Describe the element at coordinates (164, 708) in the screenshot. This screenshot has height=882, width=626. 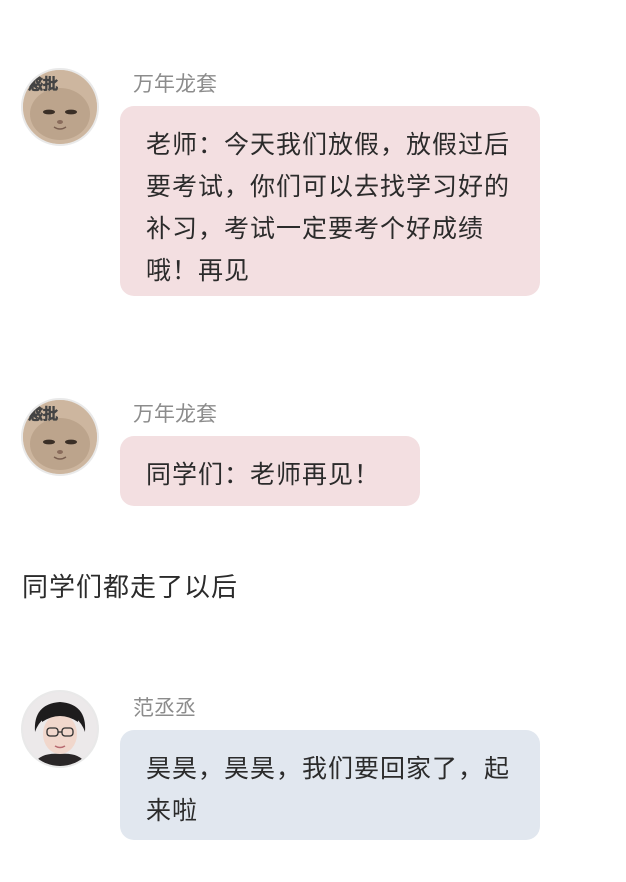
I see `sender-name: 范丞丞` at that location.